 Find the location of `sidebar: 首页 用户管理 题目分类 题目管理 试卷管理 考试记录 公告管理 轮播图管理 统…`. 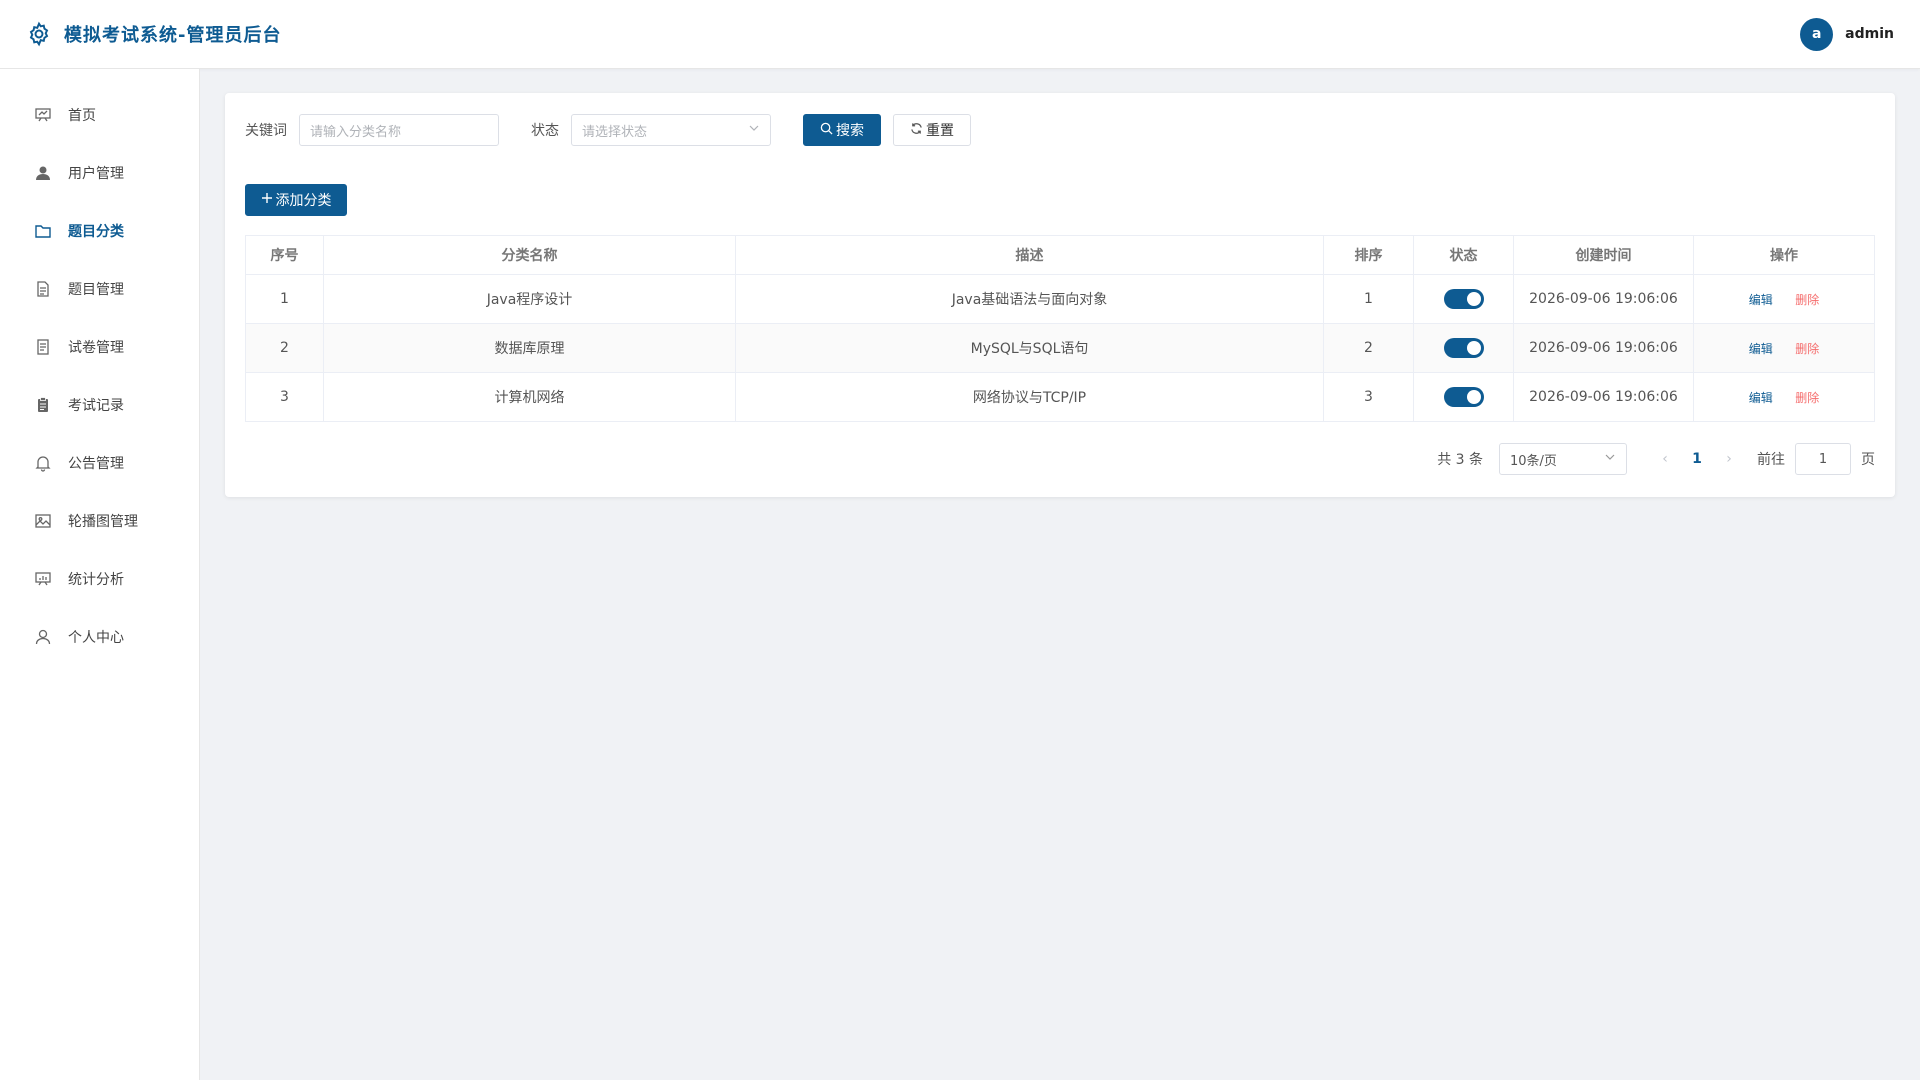

sidebar: 首页 用户管理 题目分类 题目管理 试卷管理 考试记录 公告管理 轮播图管理 统… is located at coordinates (100, 574).